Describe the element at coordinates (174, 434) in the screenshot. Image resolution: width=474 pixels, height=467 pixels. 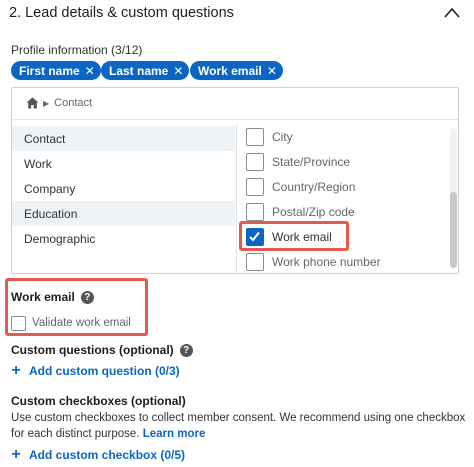
I see `learn-more-link: Learn more` at that location.